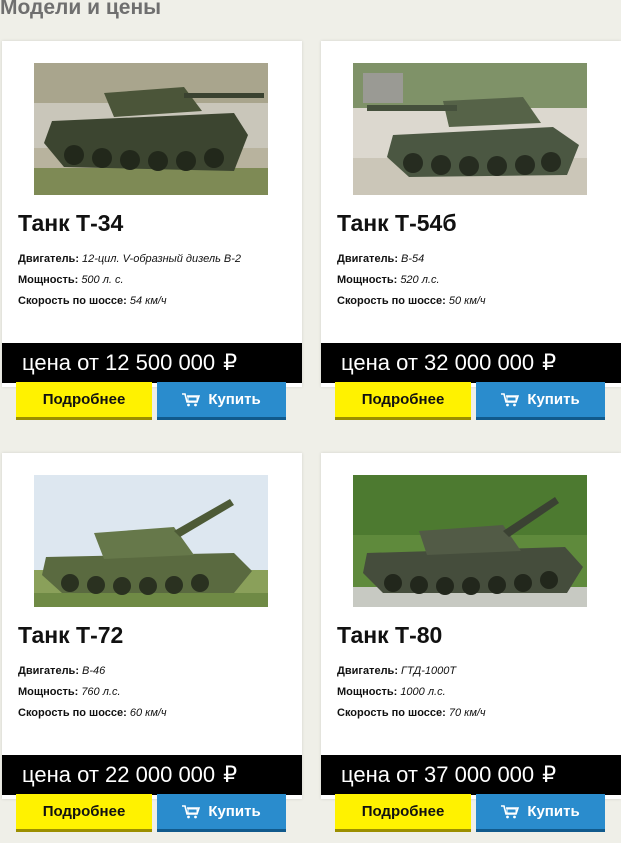  What do you see at coordinates (391, 692) in the screenshot?
I see `spec-power: Мощность: 1000 л.с.` at bounding box center [391, 692].